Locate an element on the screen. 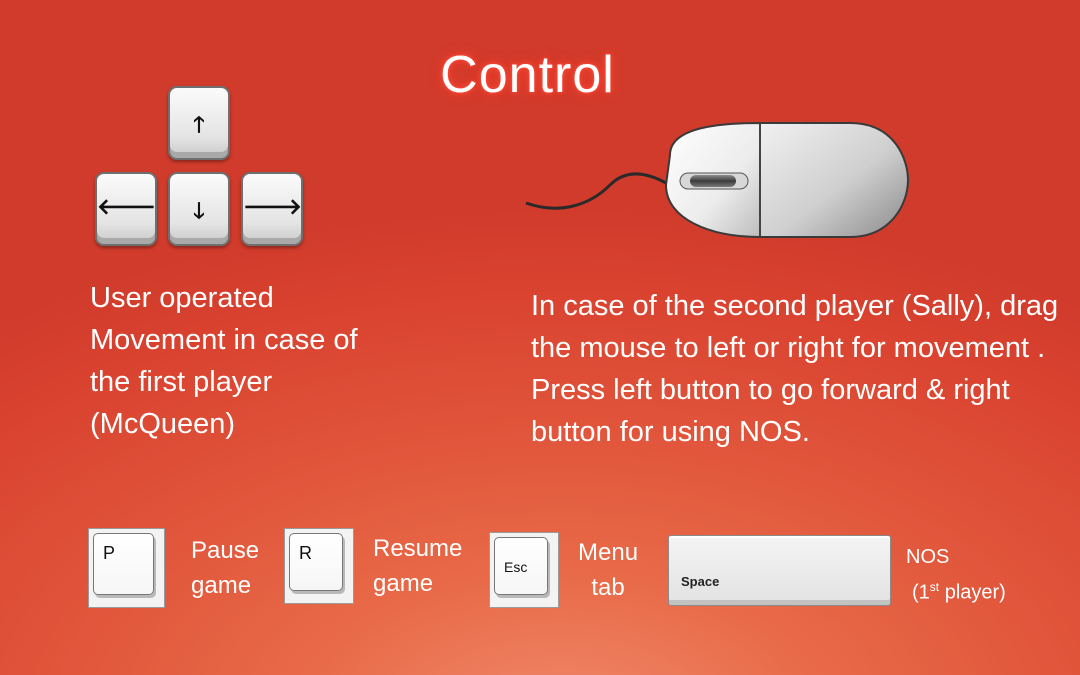 The width and height of the screenshot is (1080, 675). space-key: Space is located at coordinates (779, 570).